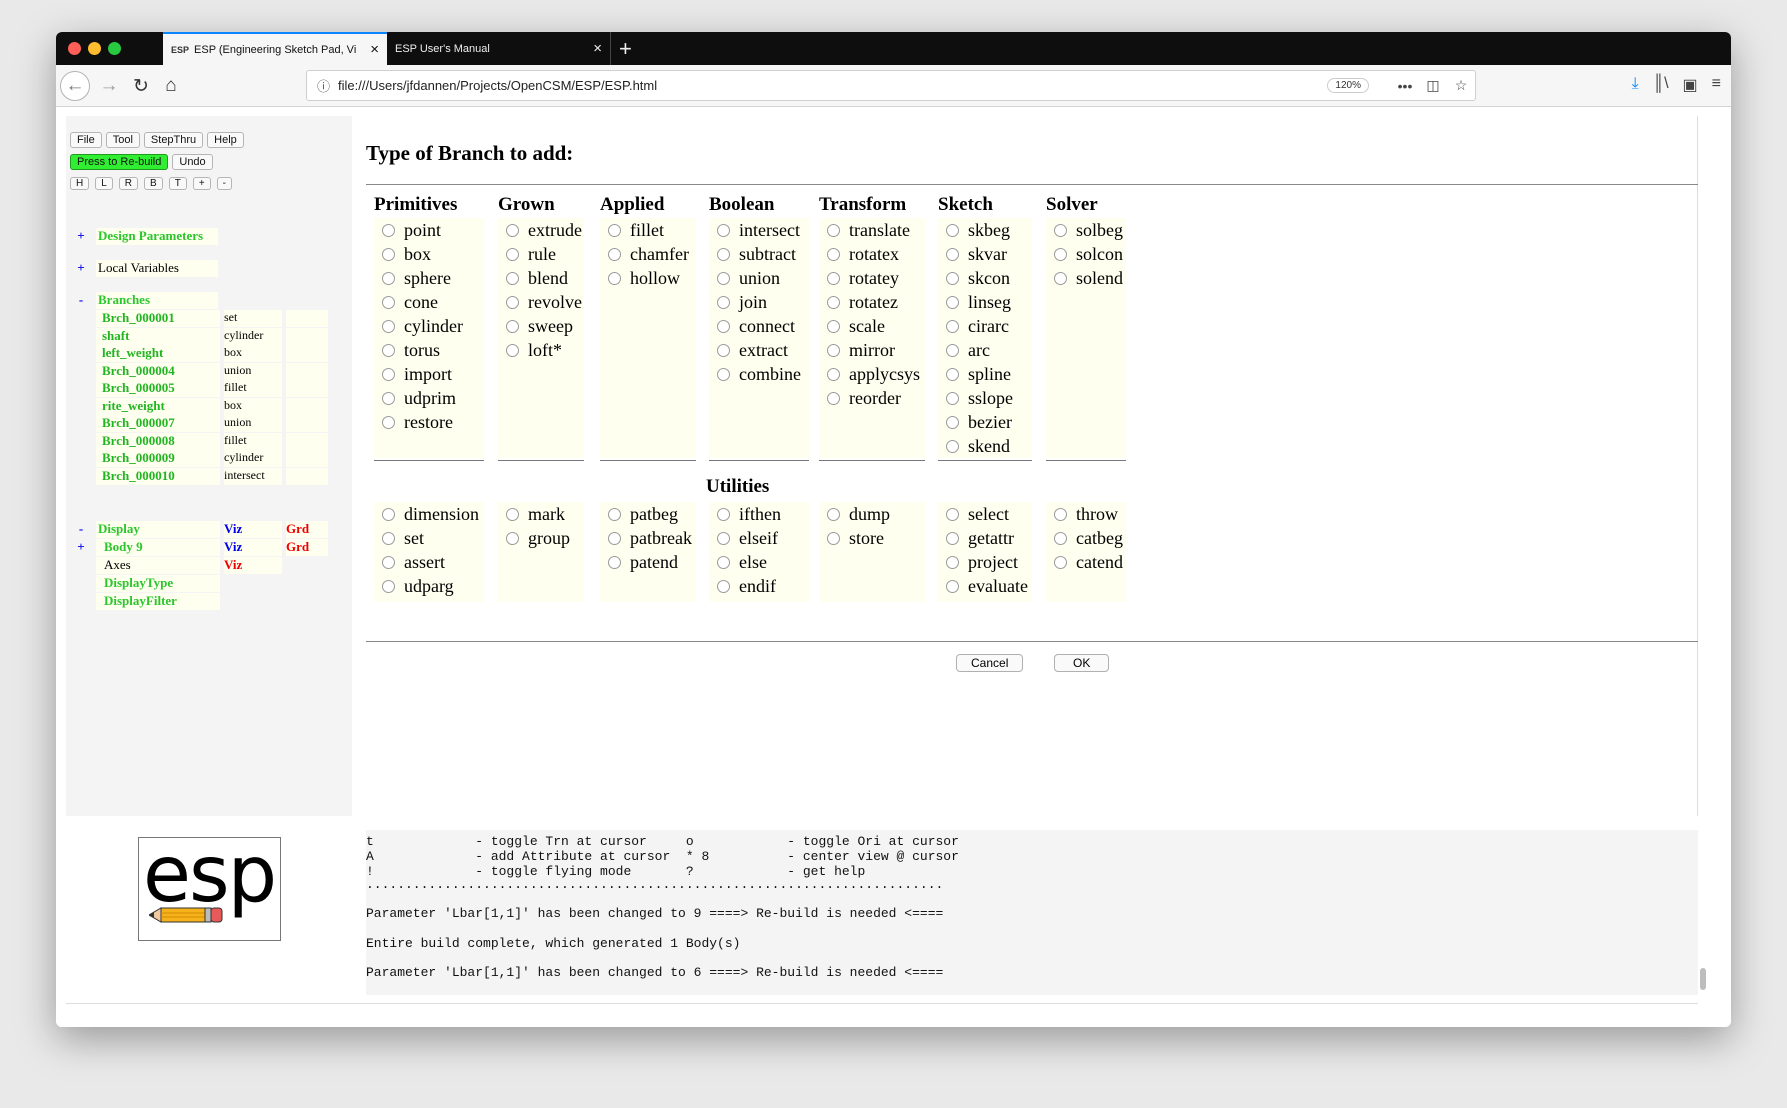 The image size is (1787, 1108). What do you see at coordinates (759, 562) in the screenshot?
I see `utility-option: else` at bounding box center [759, 562].